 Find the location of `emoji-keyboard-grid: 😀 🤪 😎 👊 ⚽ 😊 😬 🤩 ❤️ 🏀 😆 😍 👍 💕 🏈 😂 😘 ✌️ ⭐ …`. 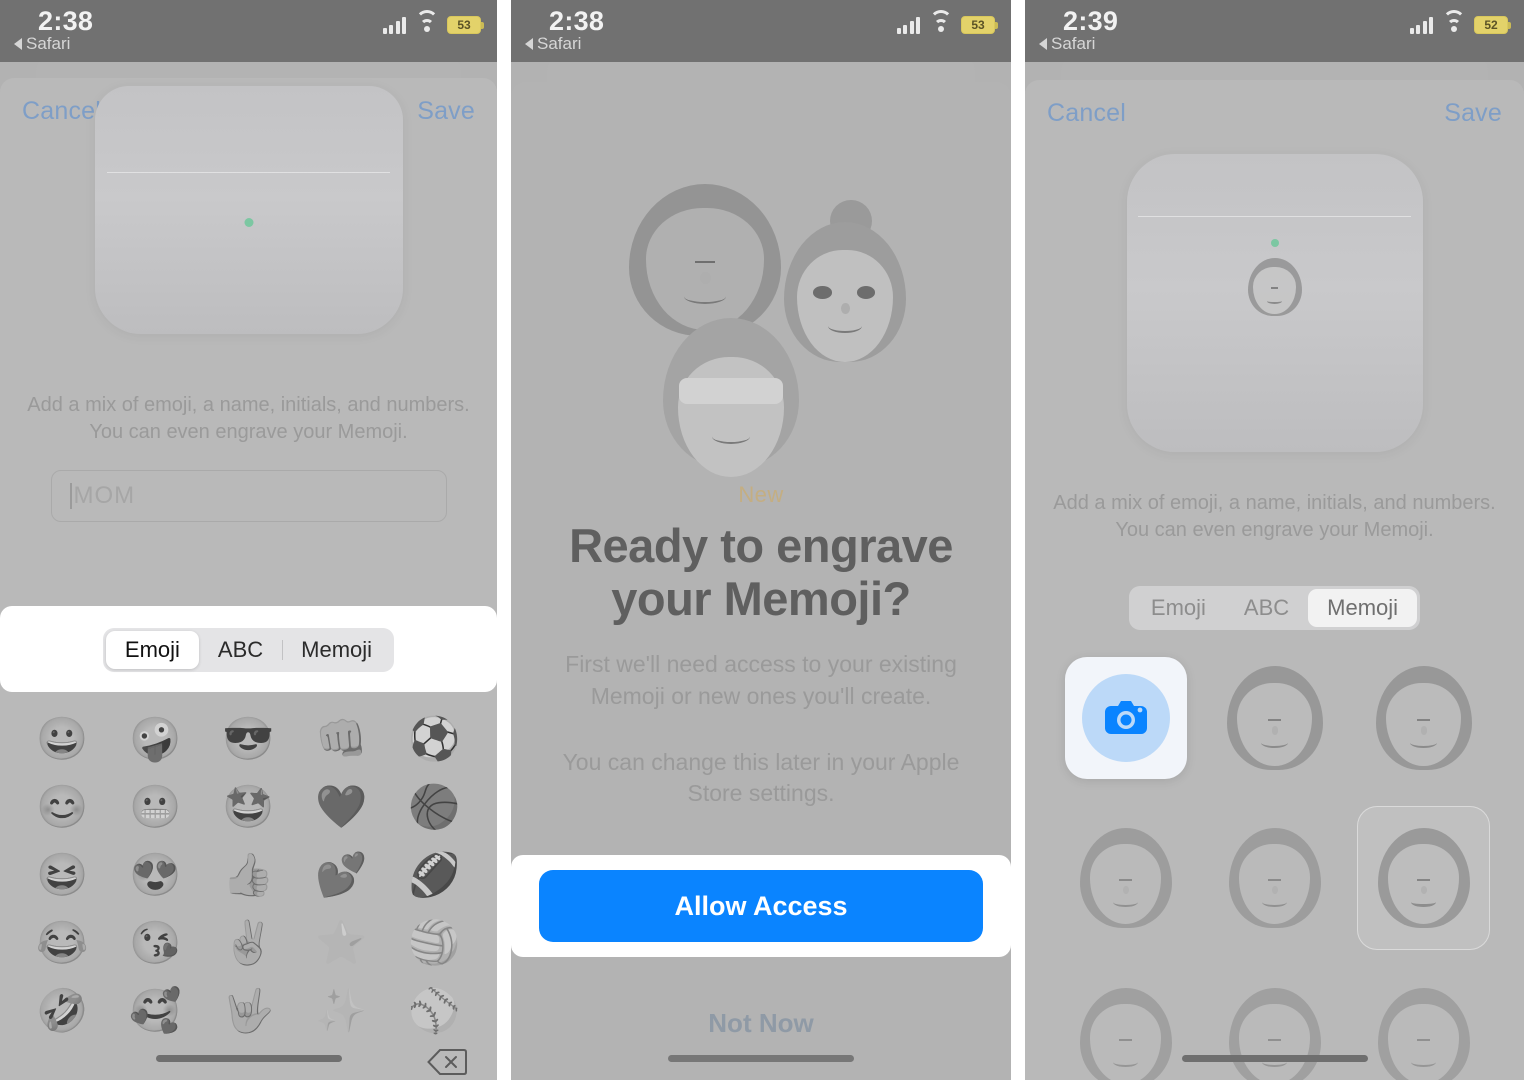

emoji-keyboard-grid: 😀 🤪 😎 👊 ⚽ 😊 😬 🤩 ❤️ 🏀 😆 😍 👍 💕 🏈 😂 😘 ✌️ ⭐ … is located at coordinates (248, 868).